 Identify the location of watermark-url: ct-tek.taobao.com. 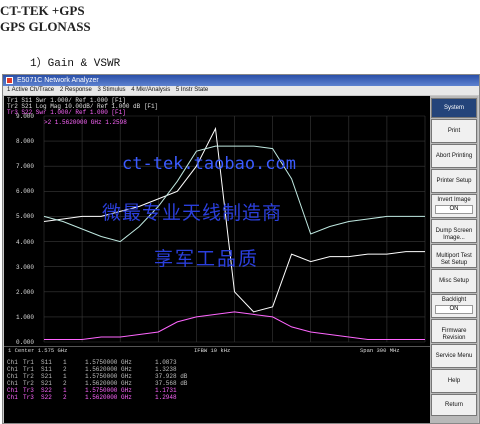
(209, 164).